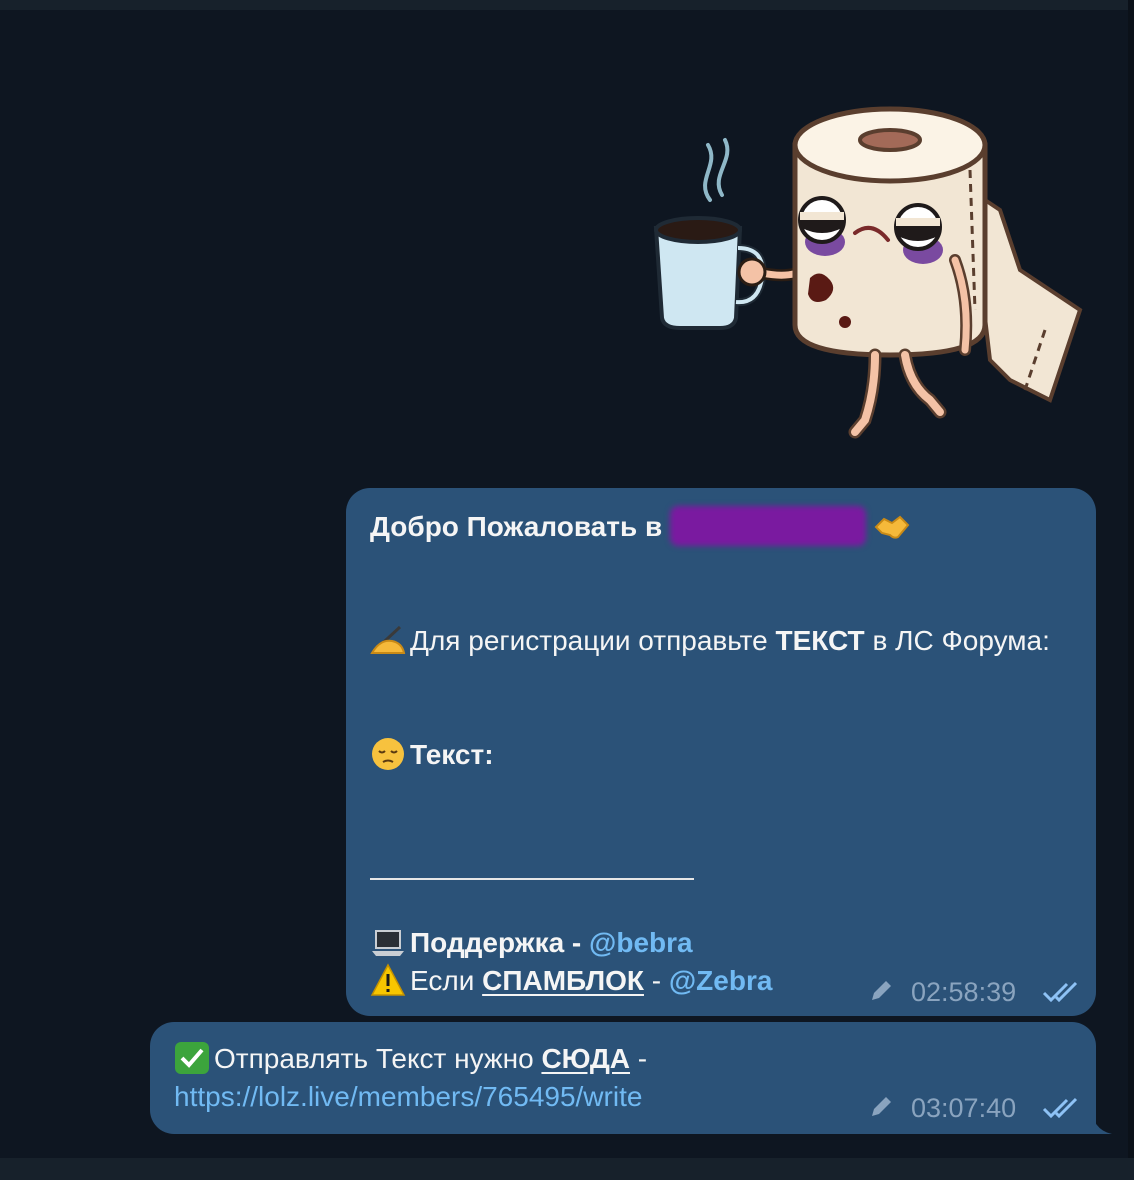 The image size is (1134, 1180). Describe the element at coordinates (408, 1097) in the screenshot. I see `write-link: https://lolz.live/members/765495/write` at that location.